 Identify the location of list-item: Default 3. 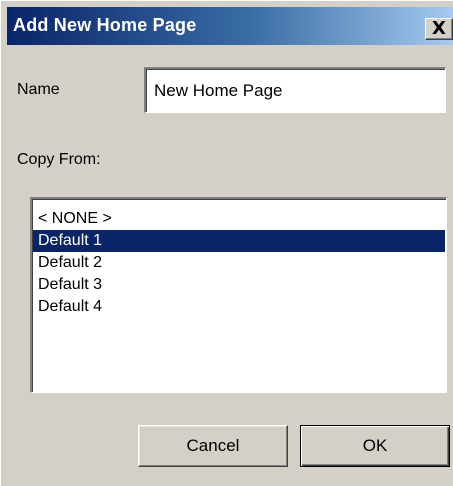
(239, 285).